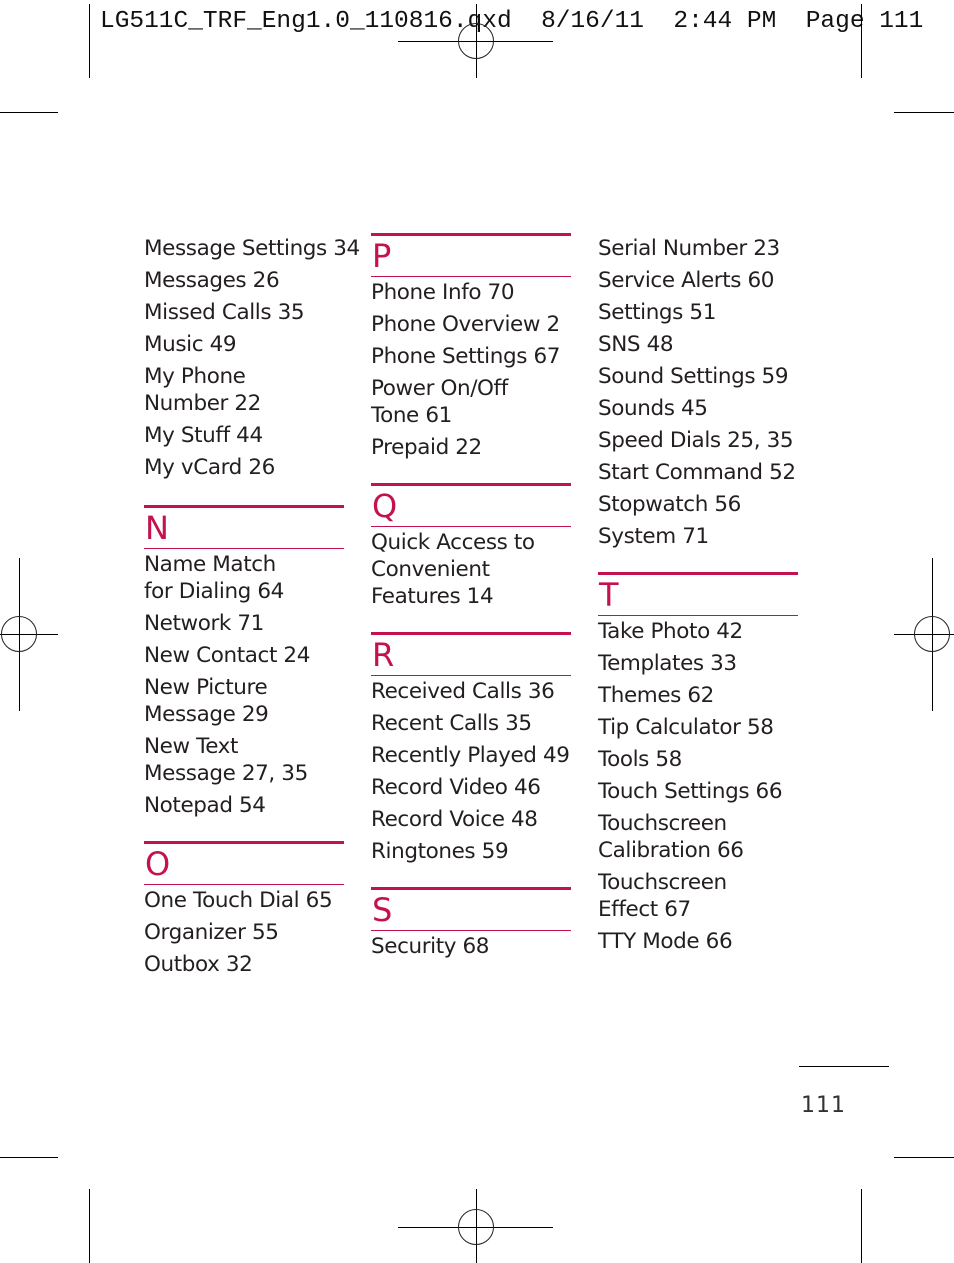  What do you see at coordinates (465, 324) in the screenshot?
I see `index-entry: Phone Overview 2` at bounding box center [465, 324].